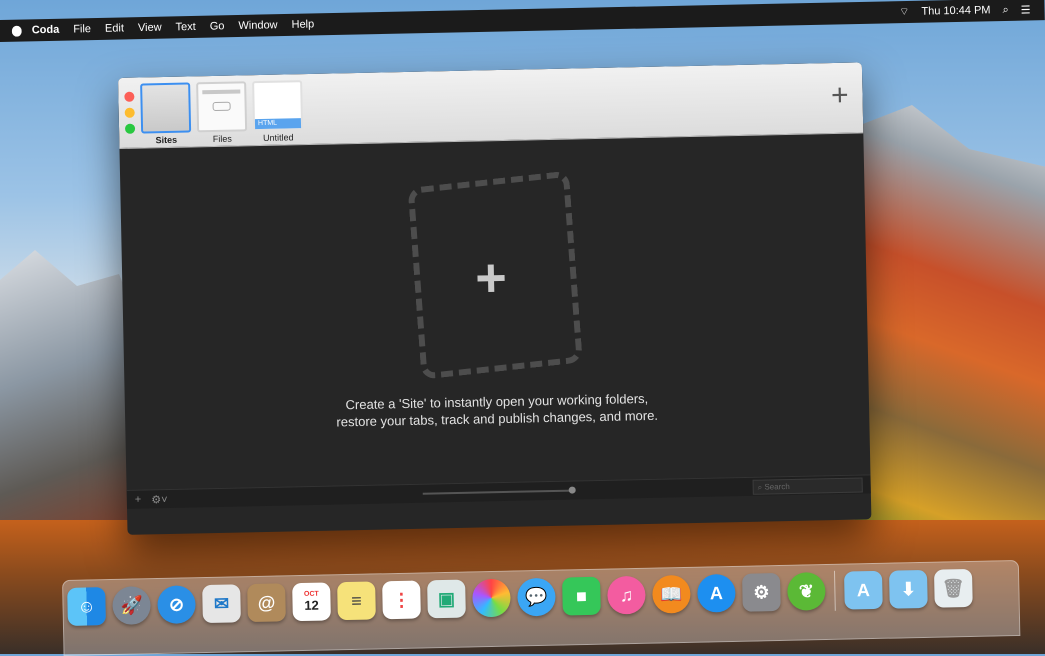 Image resolution: width=1045 pixels, height=656 pixels. Describe the element at coordinates (302, 24) in the screenshot. I see `menu-help: Help` at that location.